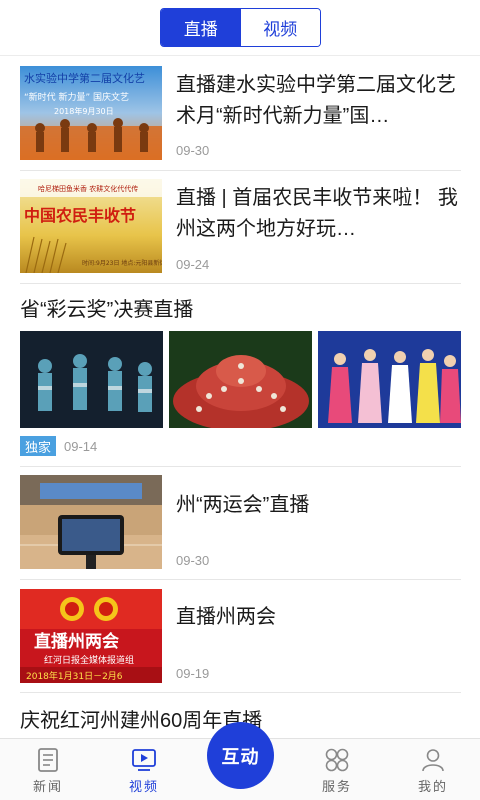  Describe the element at coordinates (280, 27) in the screenshot. I see `tab-video: 视频` at that location.